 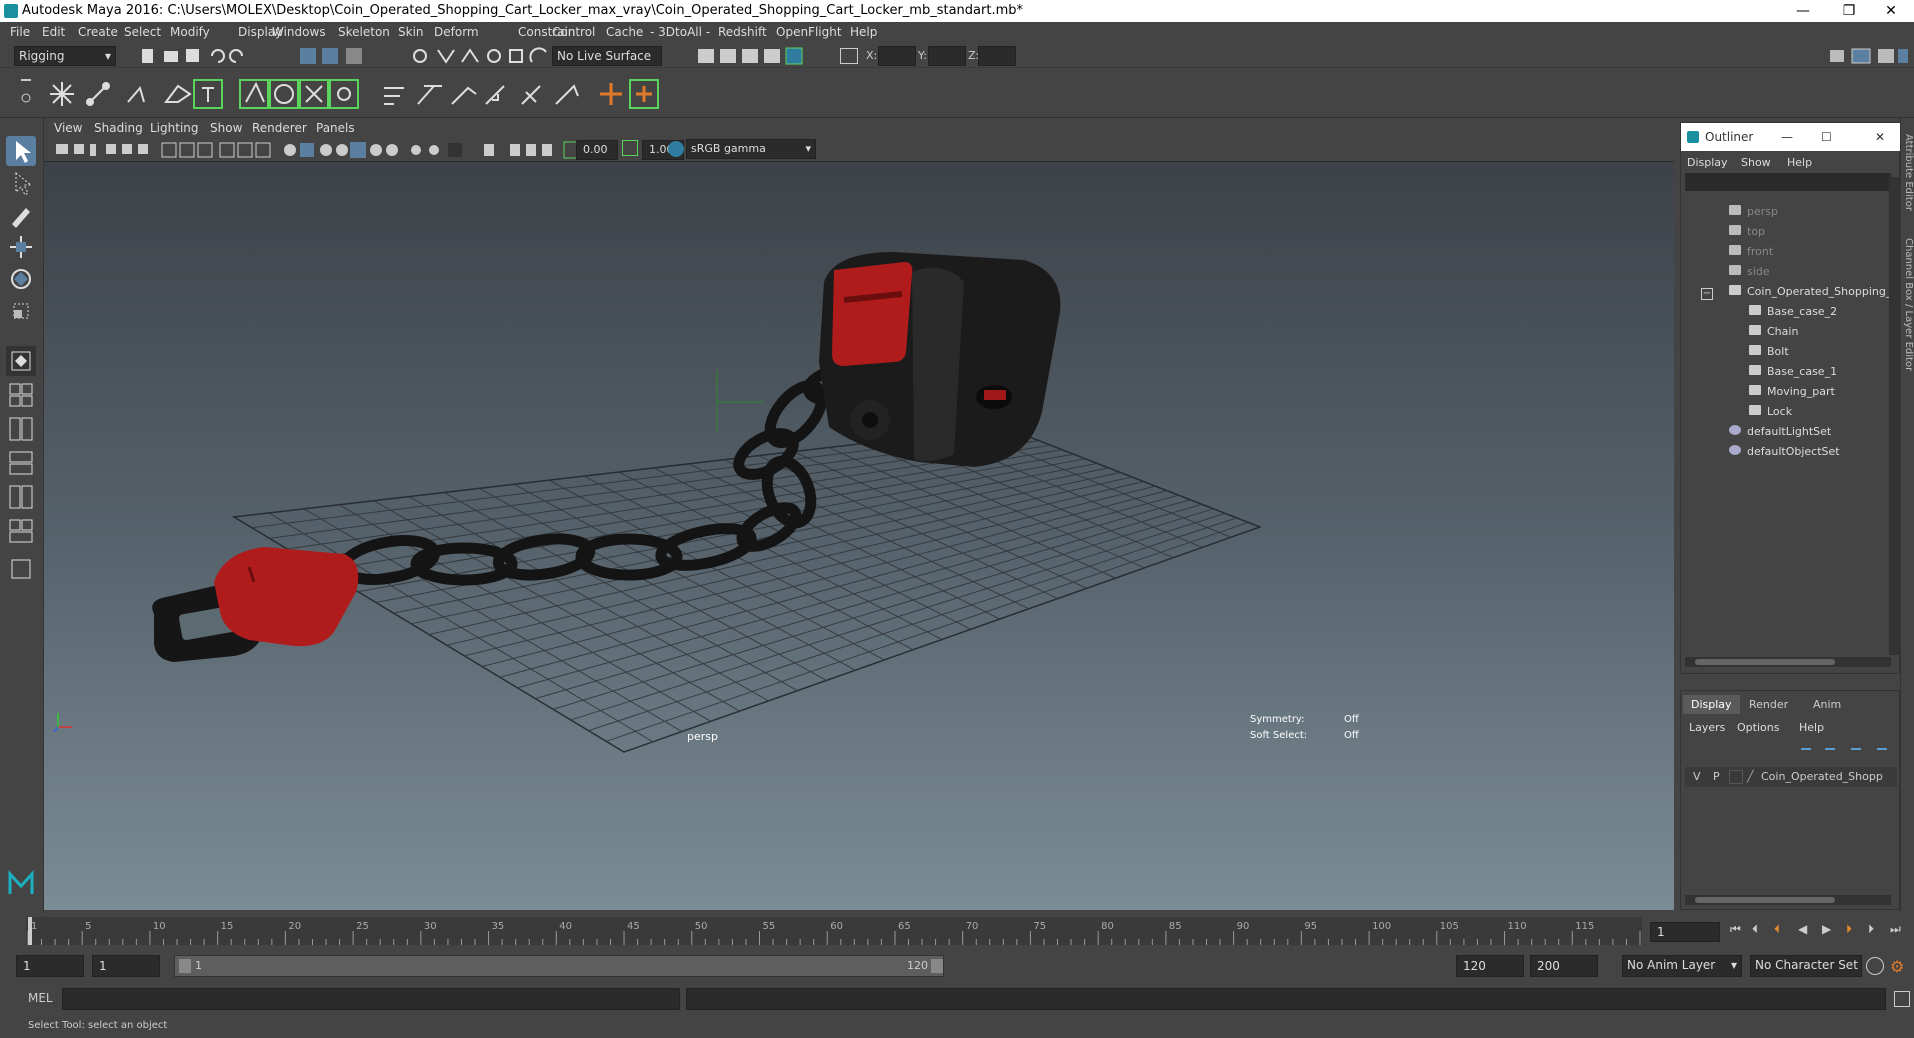 What do you see at coordinates (1768, 704) in the screenshot?
I see `layer-tab-render: Render` at bounding box center [1768, 704].